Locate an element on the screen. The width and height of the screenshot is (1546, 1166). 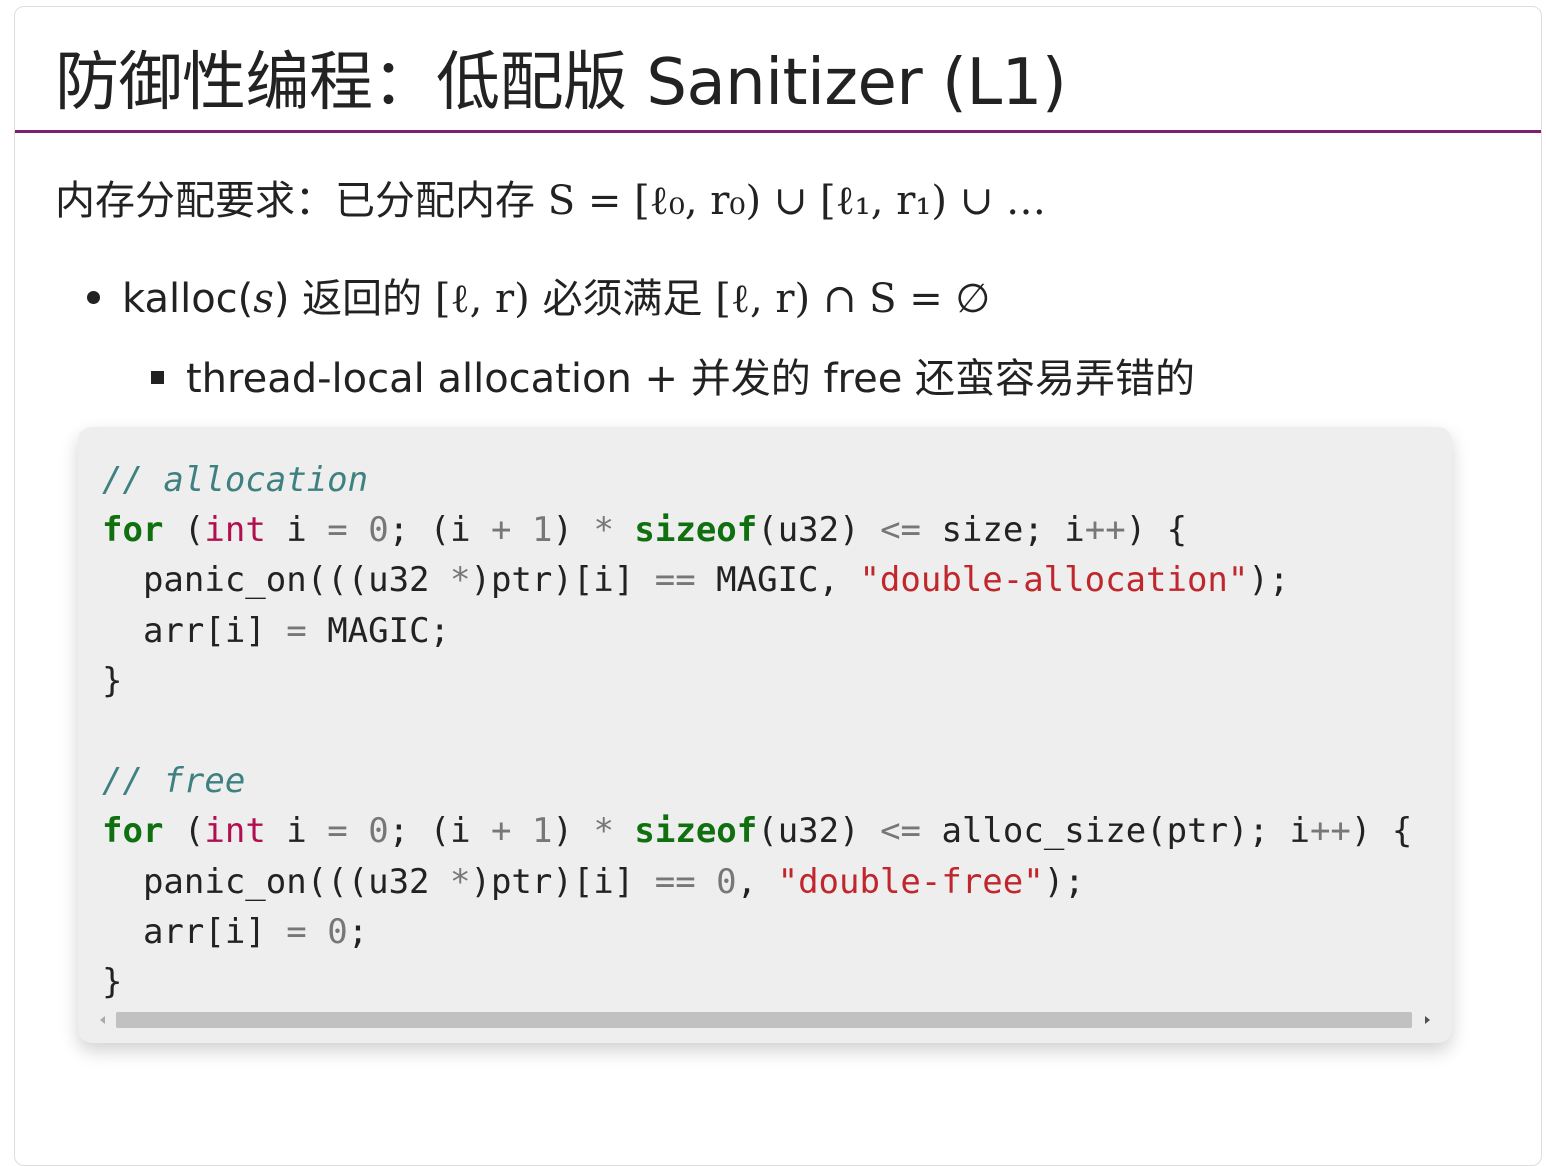
bullet1-arg: s is located at coordinates (263, 299).